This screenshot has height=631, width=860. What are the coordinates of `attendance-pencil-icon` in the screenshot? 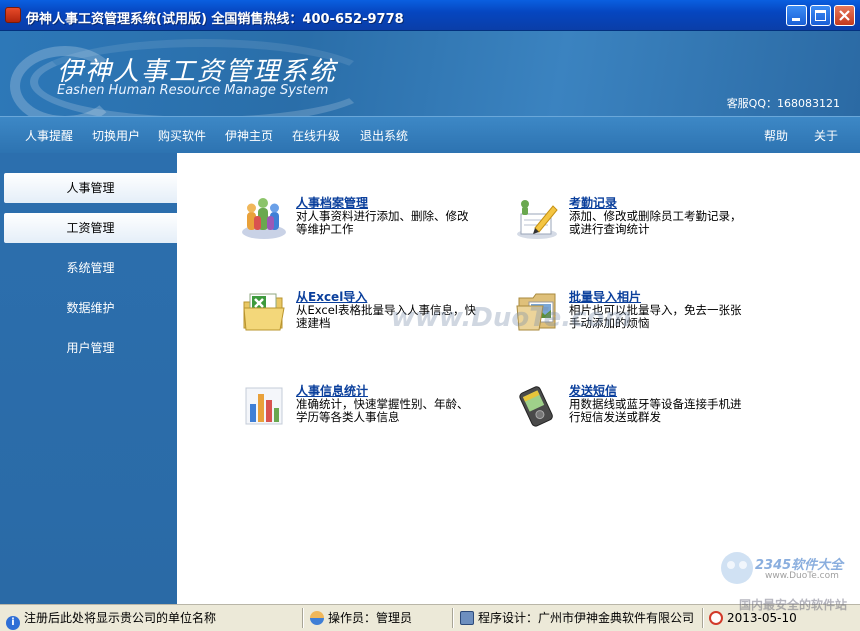 It's located at (537, 219).